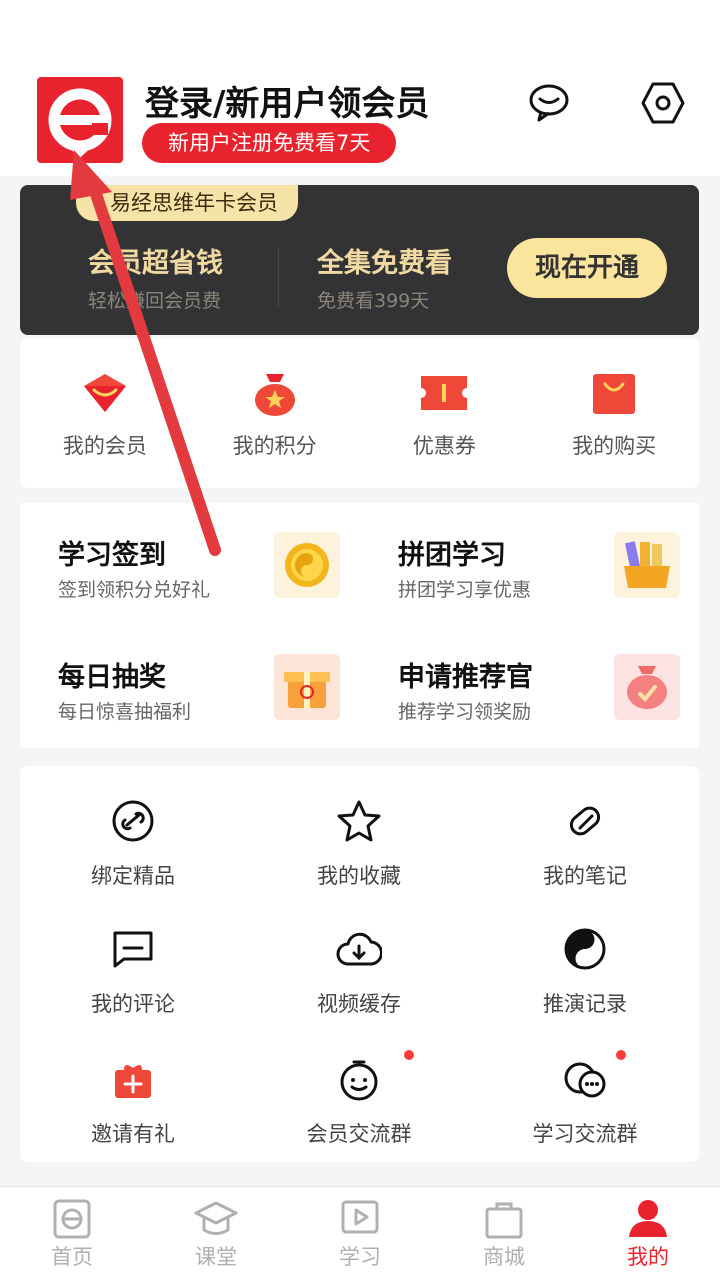  What do you see at coordinates (359, 821) in the screenshot?
I see `star-icon` at bounding box center [359, 821].